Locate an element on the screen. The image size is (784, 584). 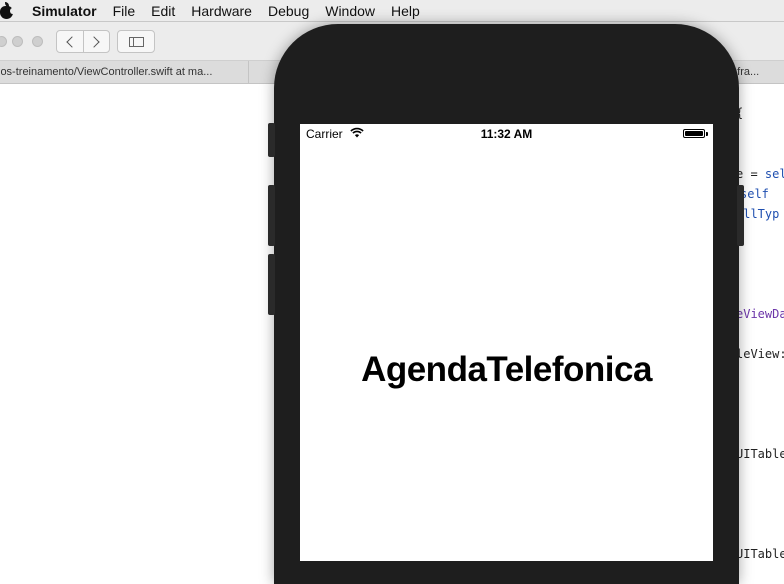
menu-file: File is located at coordinates (124, 11).